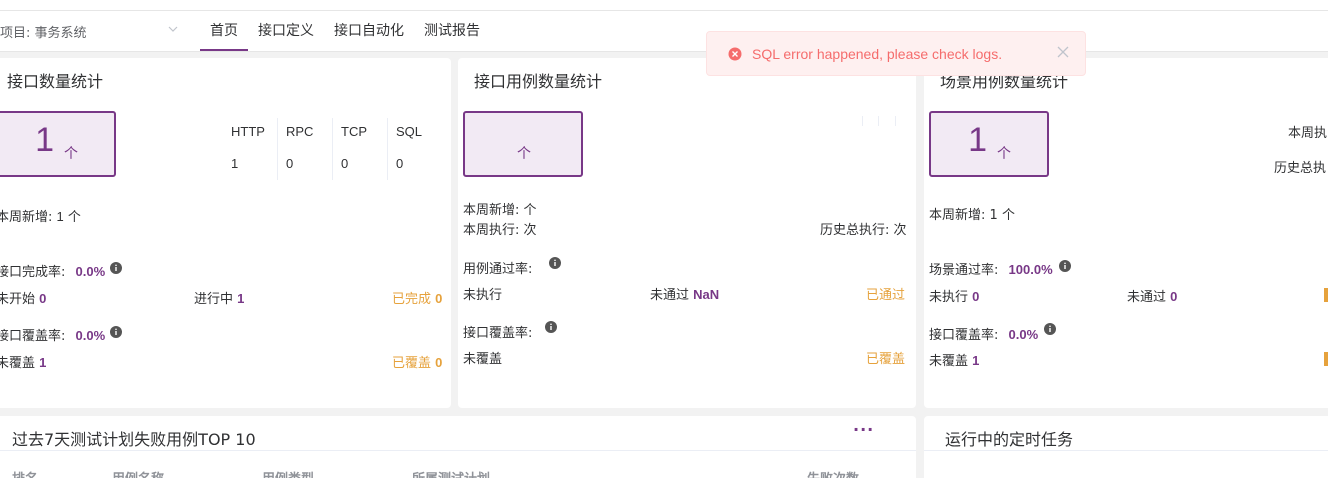  Describe the element at coordinates (878, 121) in the screenshot. I see `table-divider` at that location.